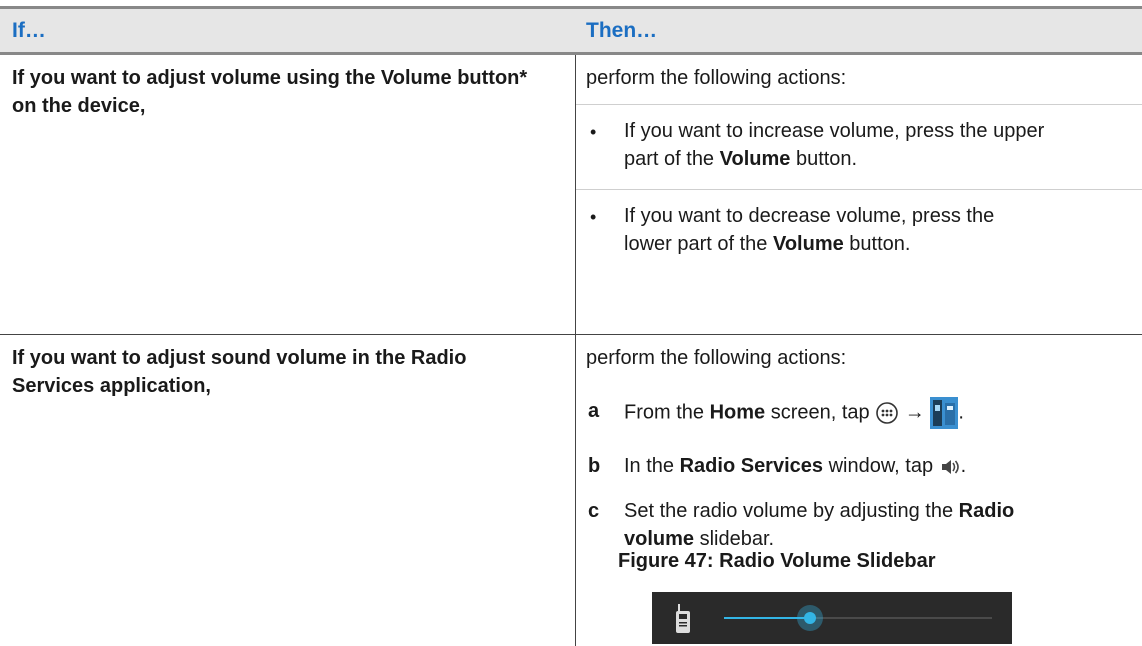  What do you see at coordinates (683, 618) in the screenshot?
I see `walkie-talkie-icon` at bounding box center [683, 618].